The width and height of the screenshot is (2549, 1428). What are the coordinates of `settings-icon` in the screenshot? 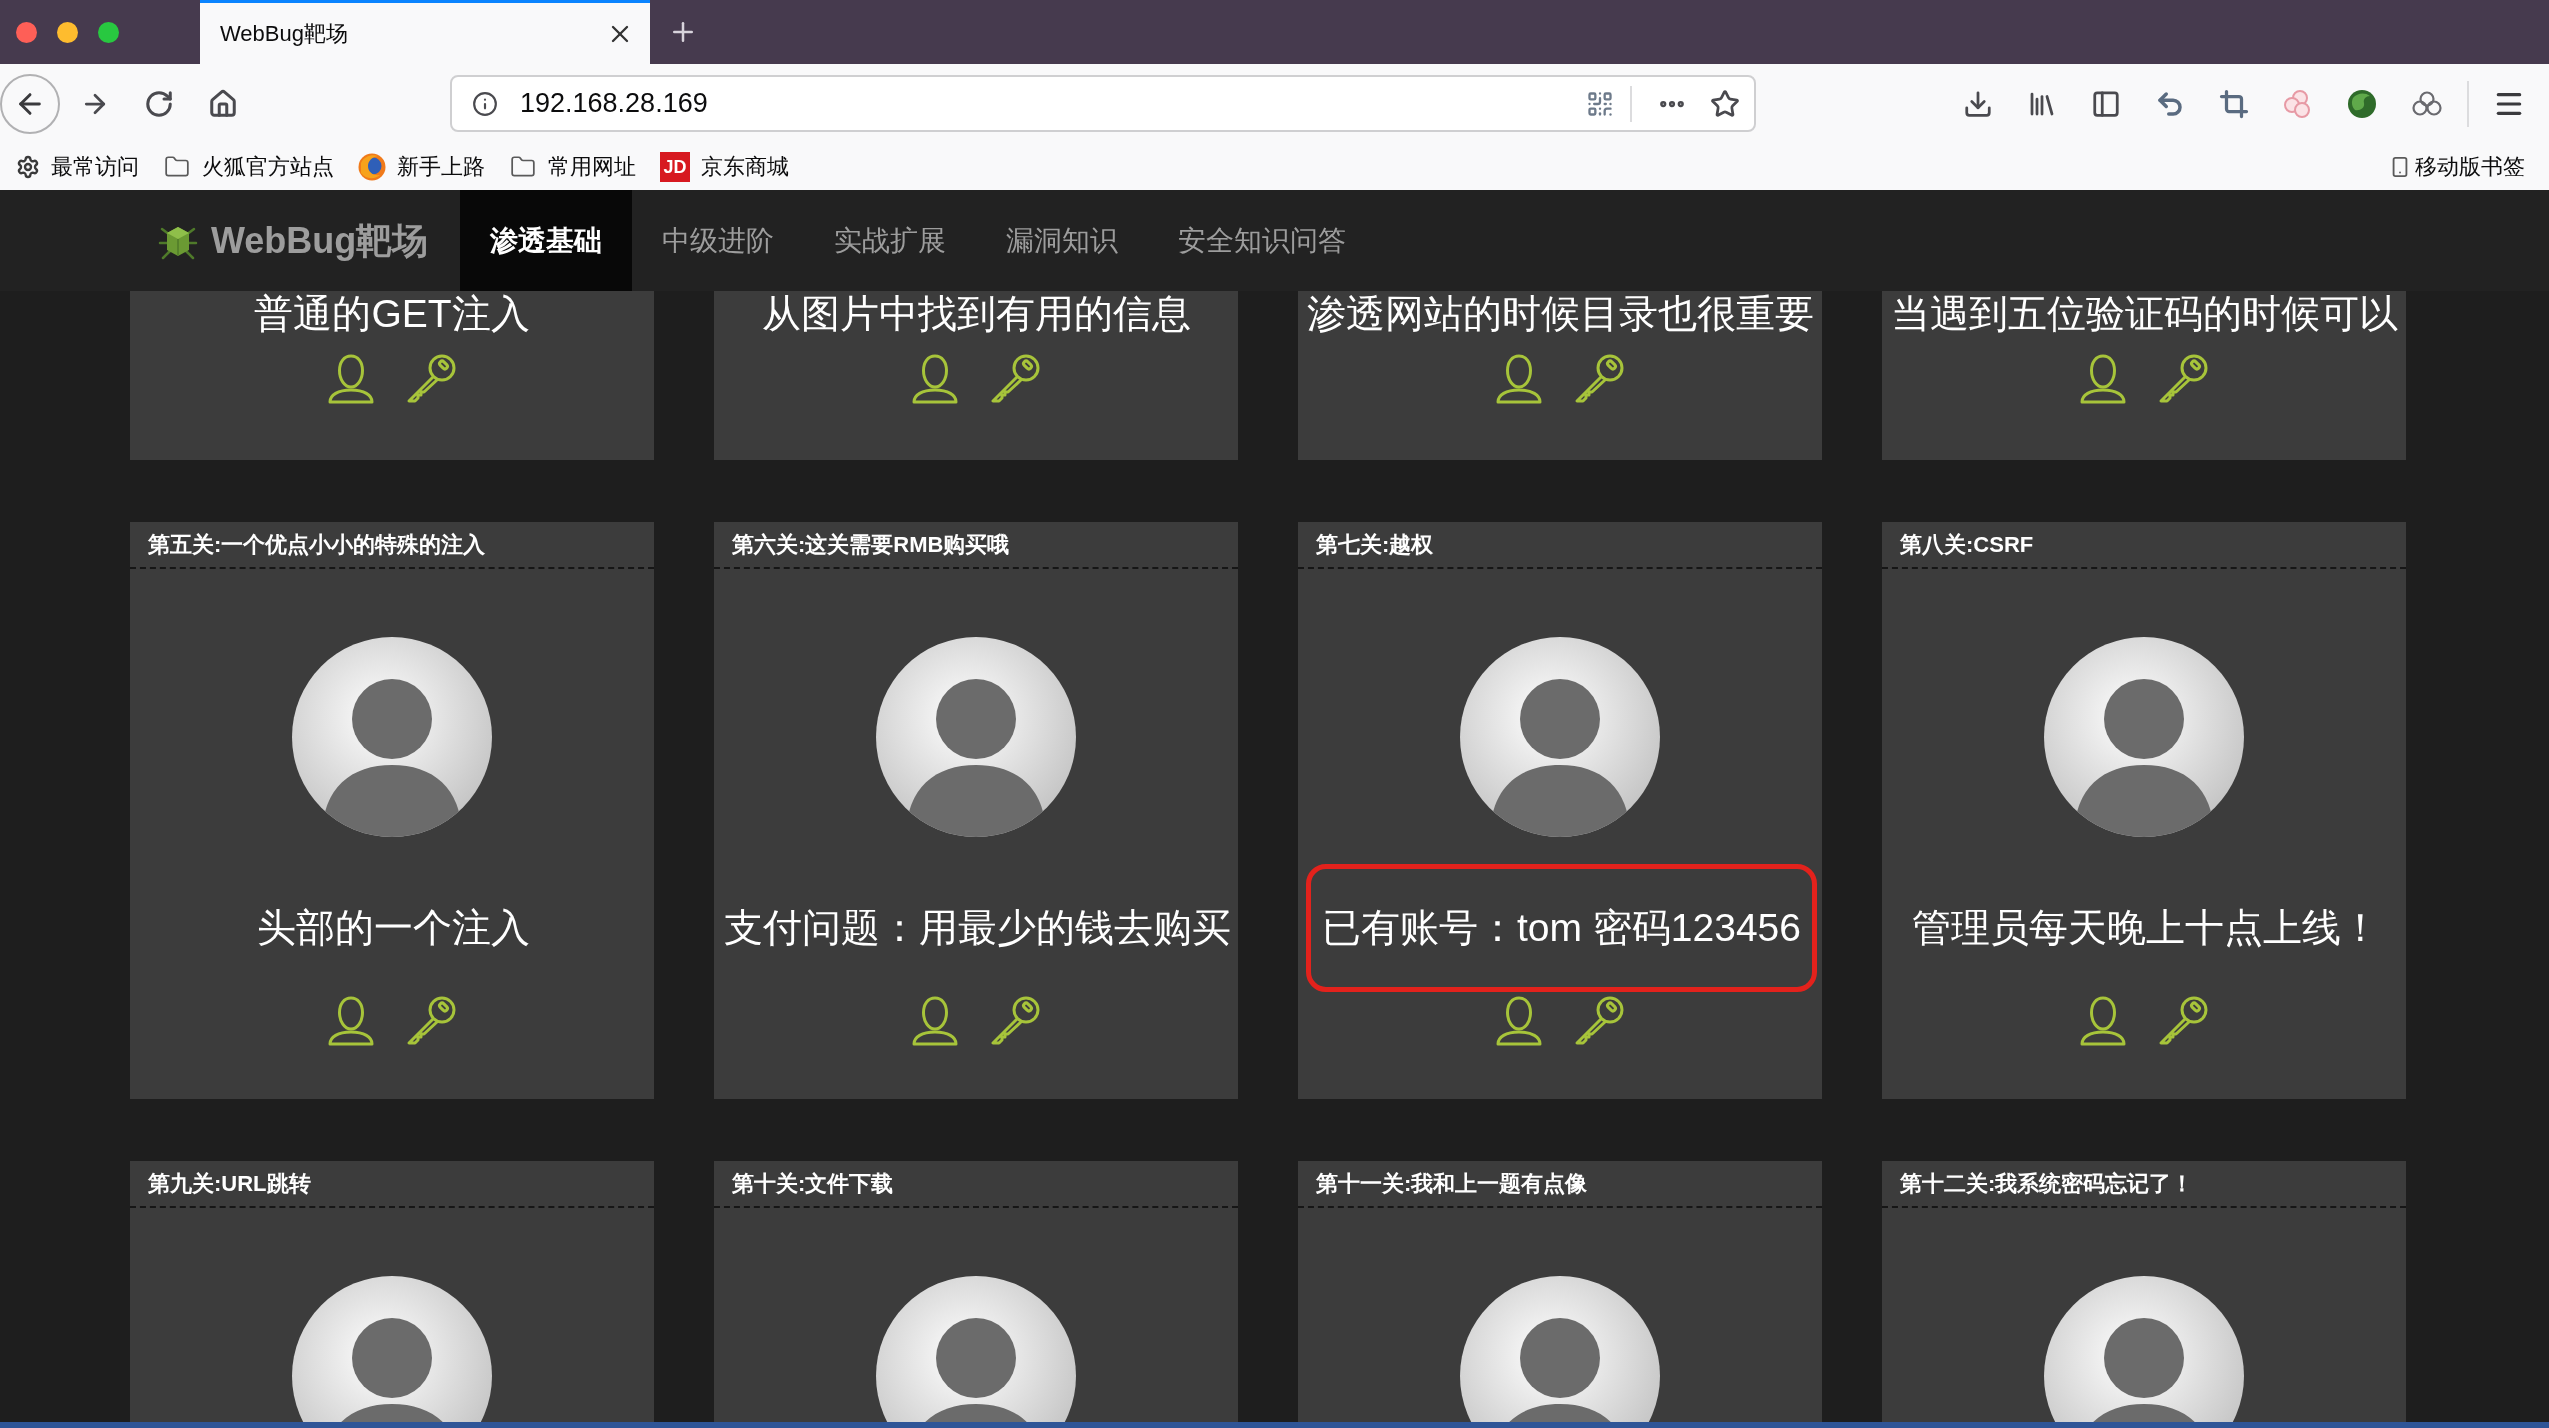 It's located at (28, 166).